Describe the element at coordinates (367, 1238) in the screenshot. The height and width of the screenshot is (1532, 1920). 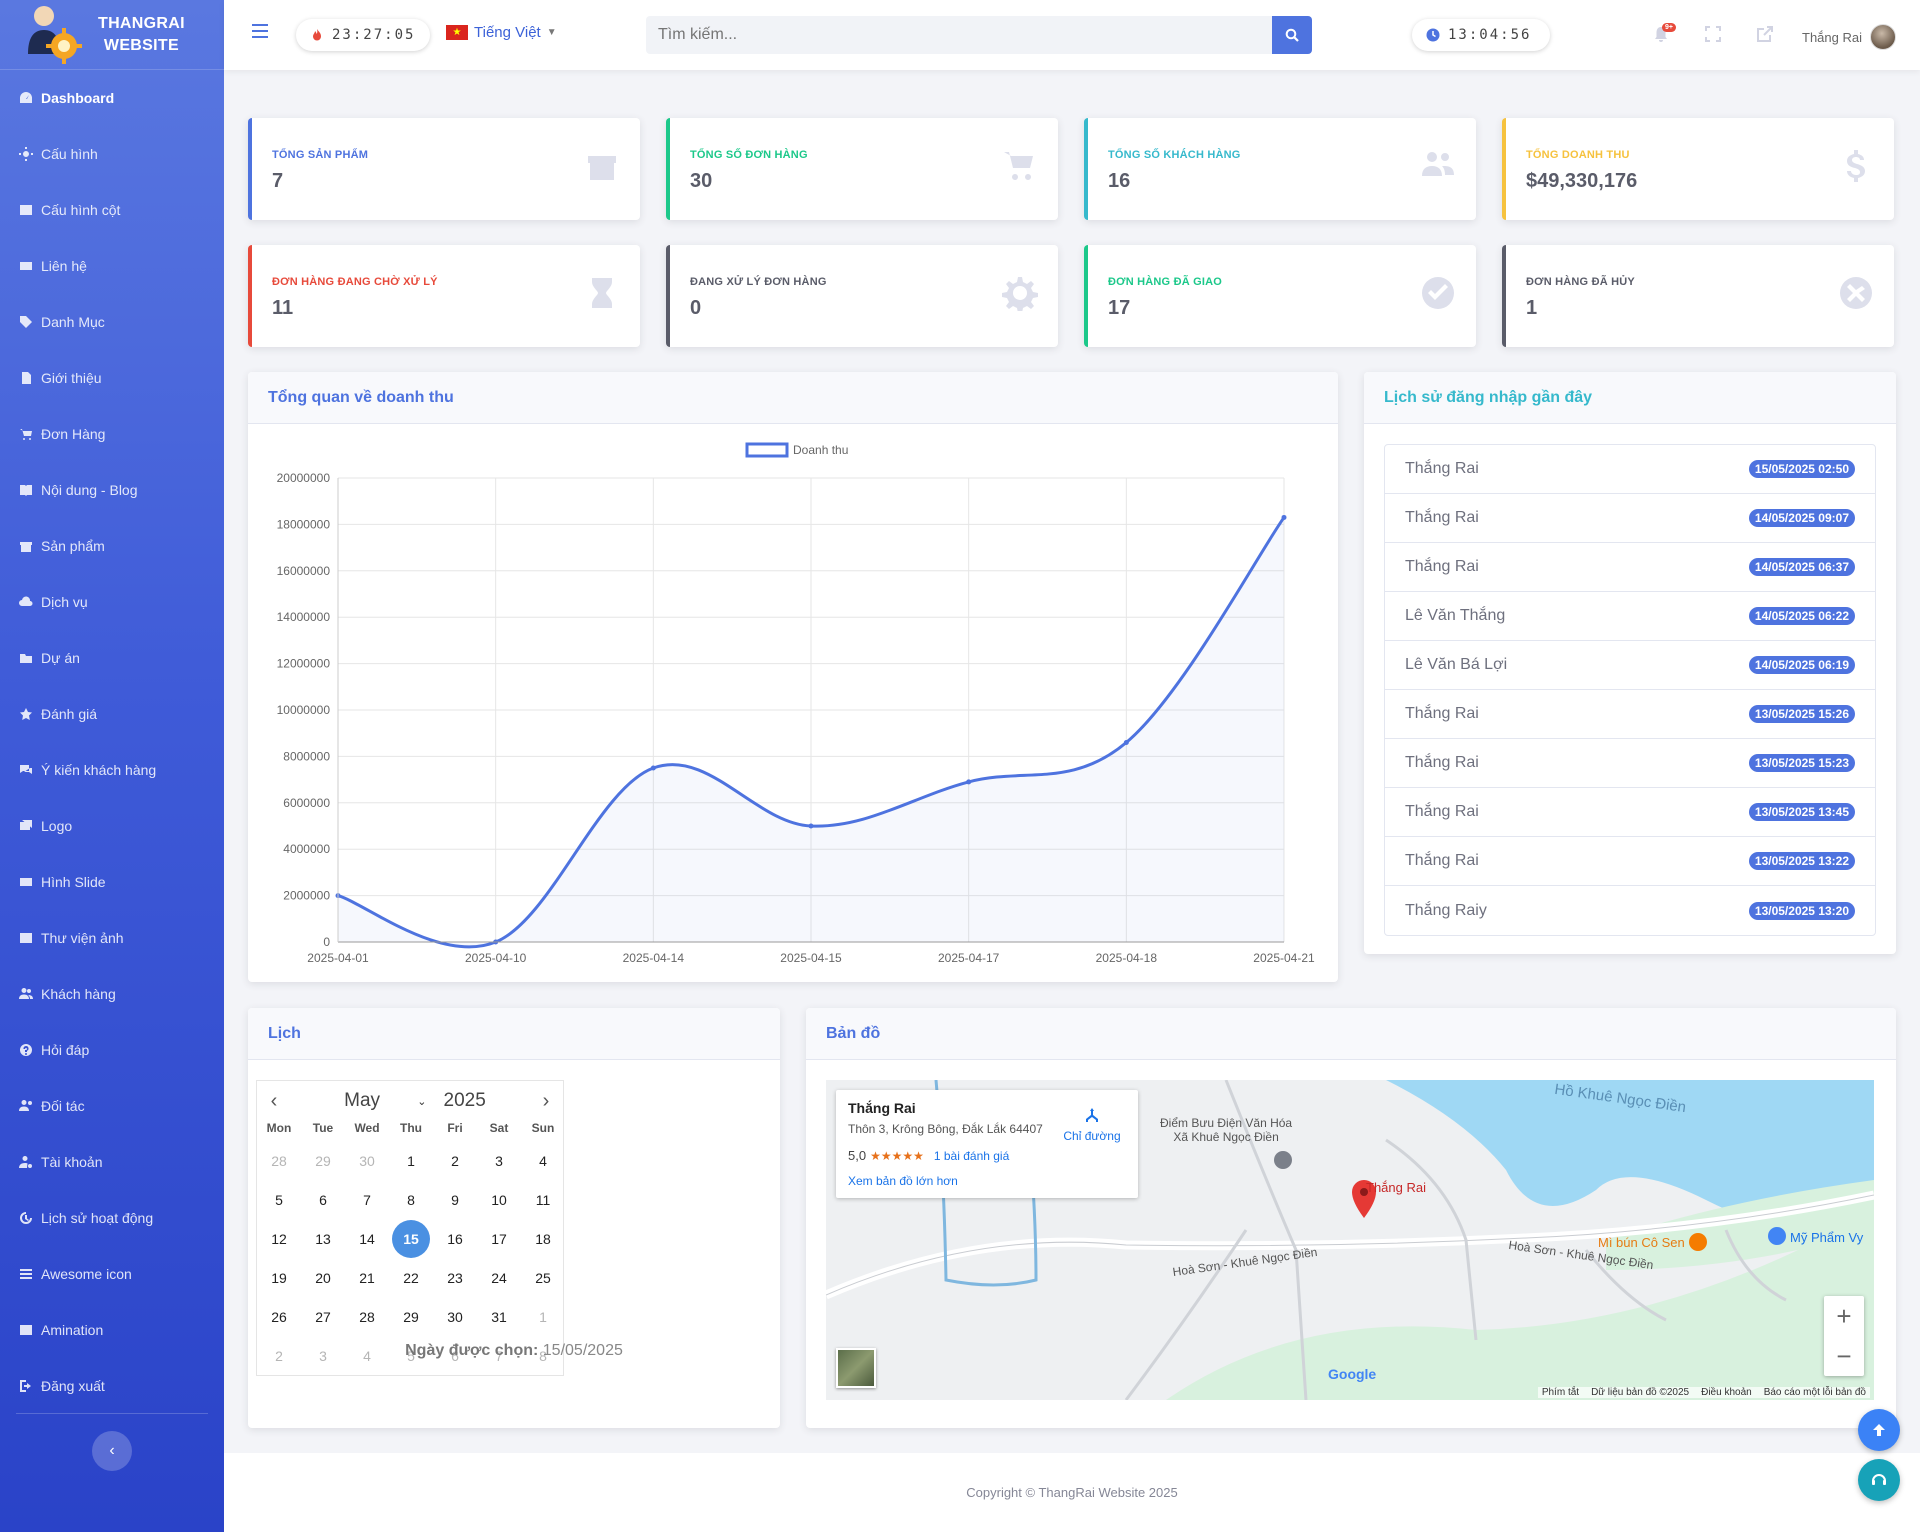
I see `calendar-day: 14` at that location.